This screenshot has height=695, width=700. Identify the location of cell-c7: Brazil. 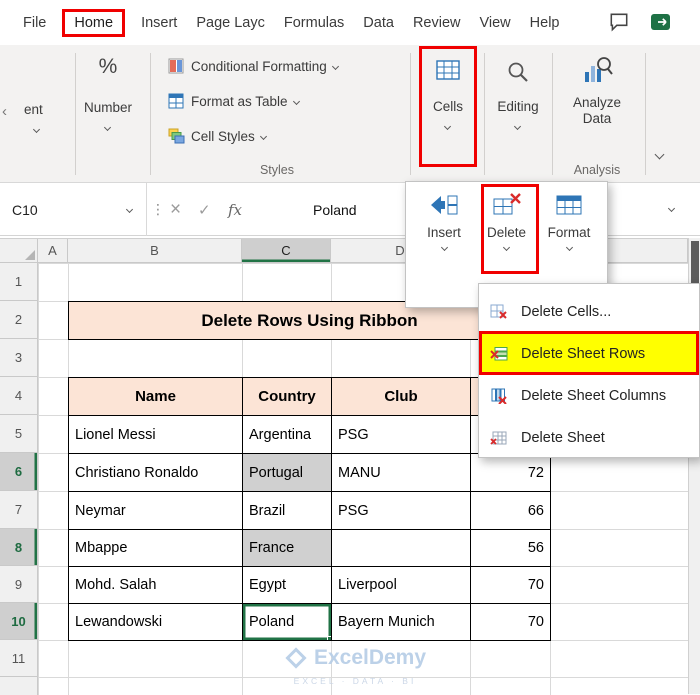
(287, 510).